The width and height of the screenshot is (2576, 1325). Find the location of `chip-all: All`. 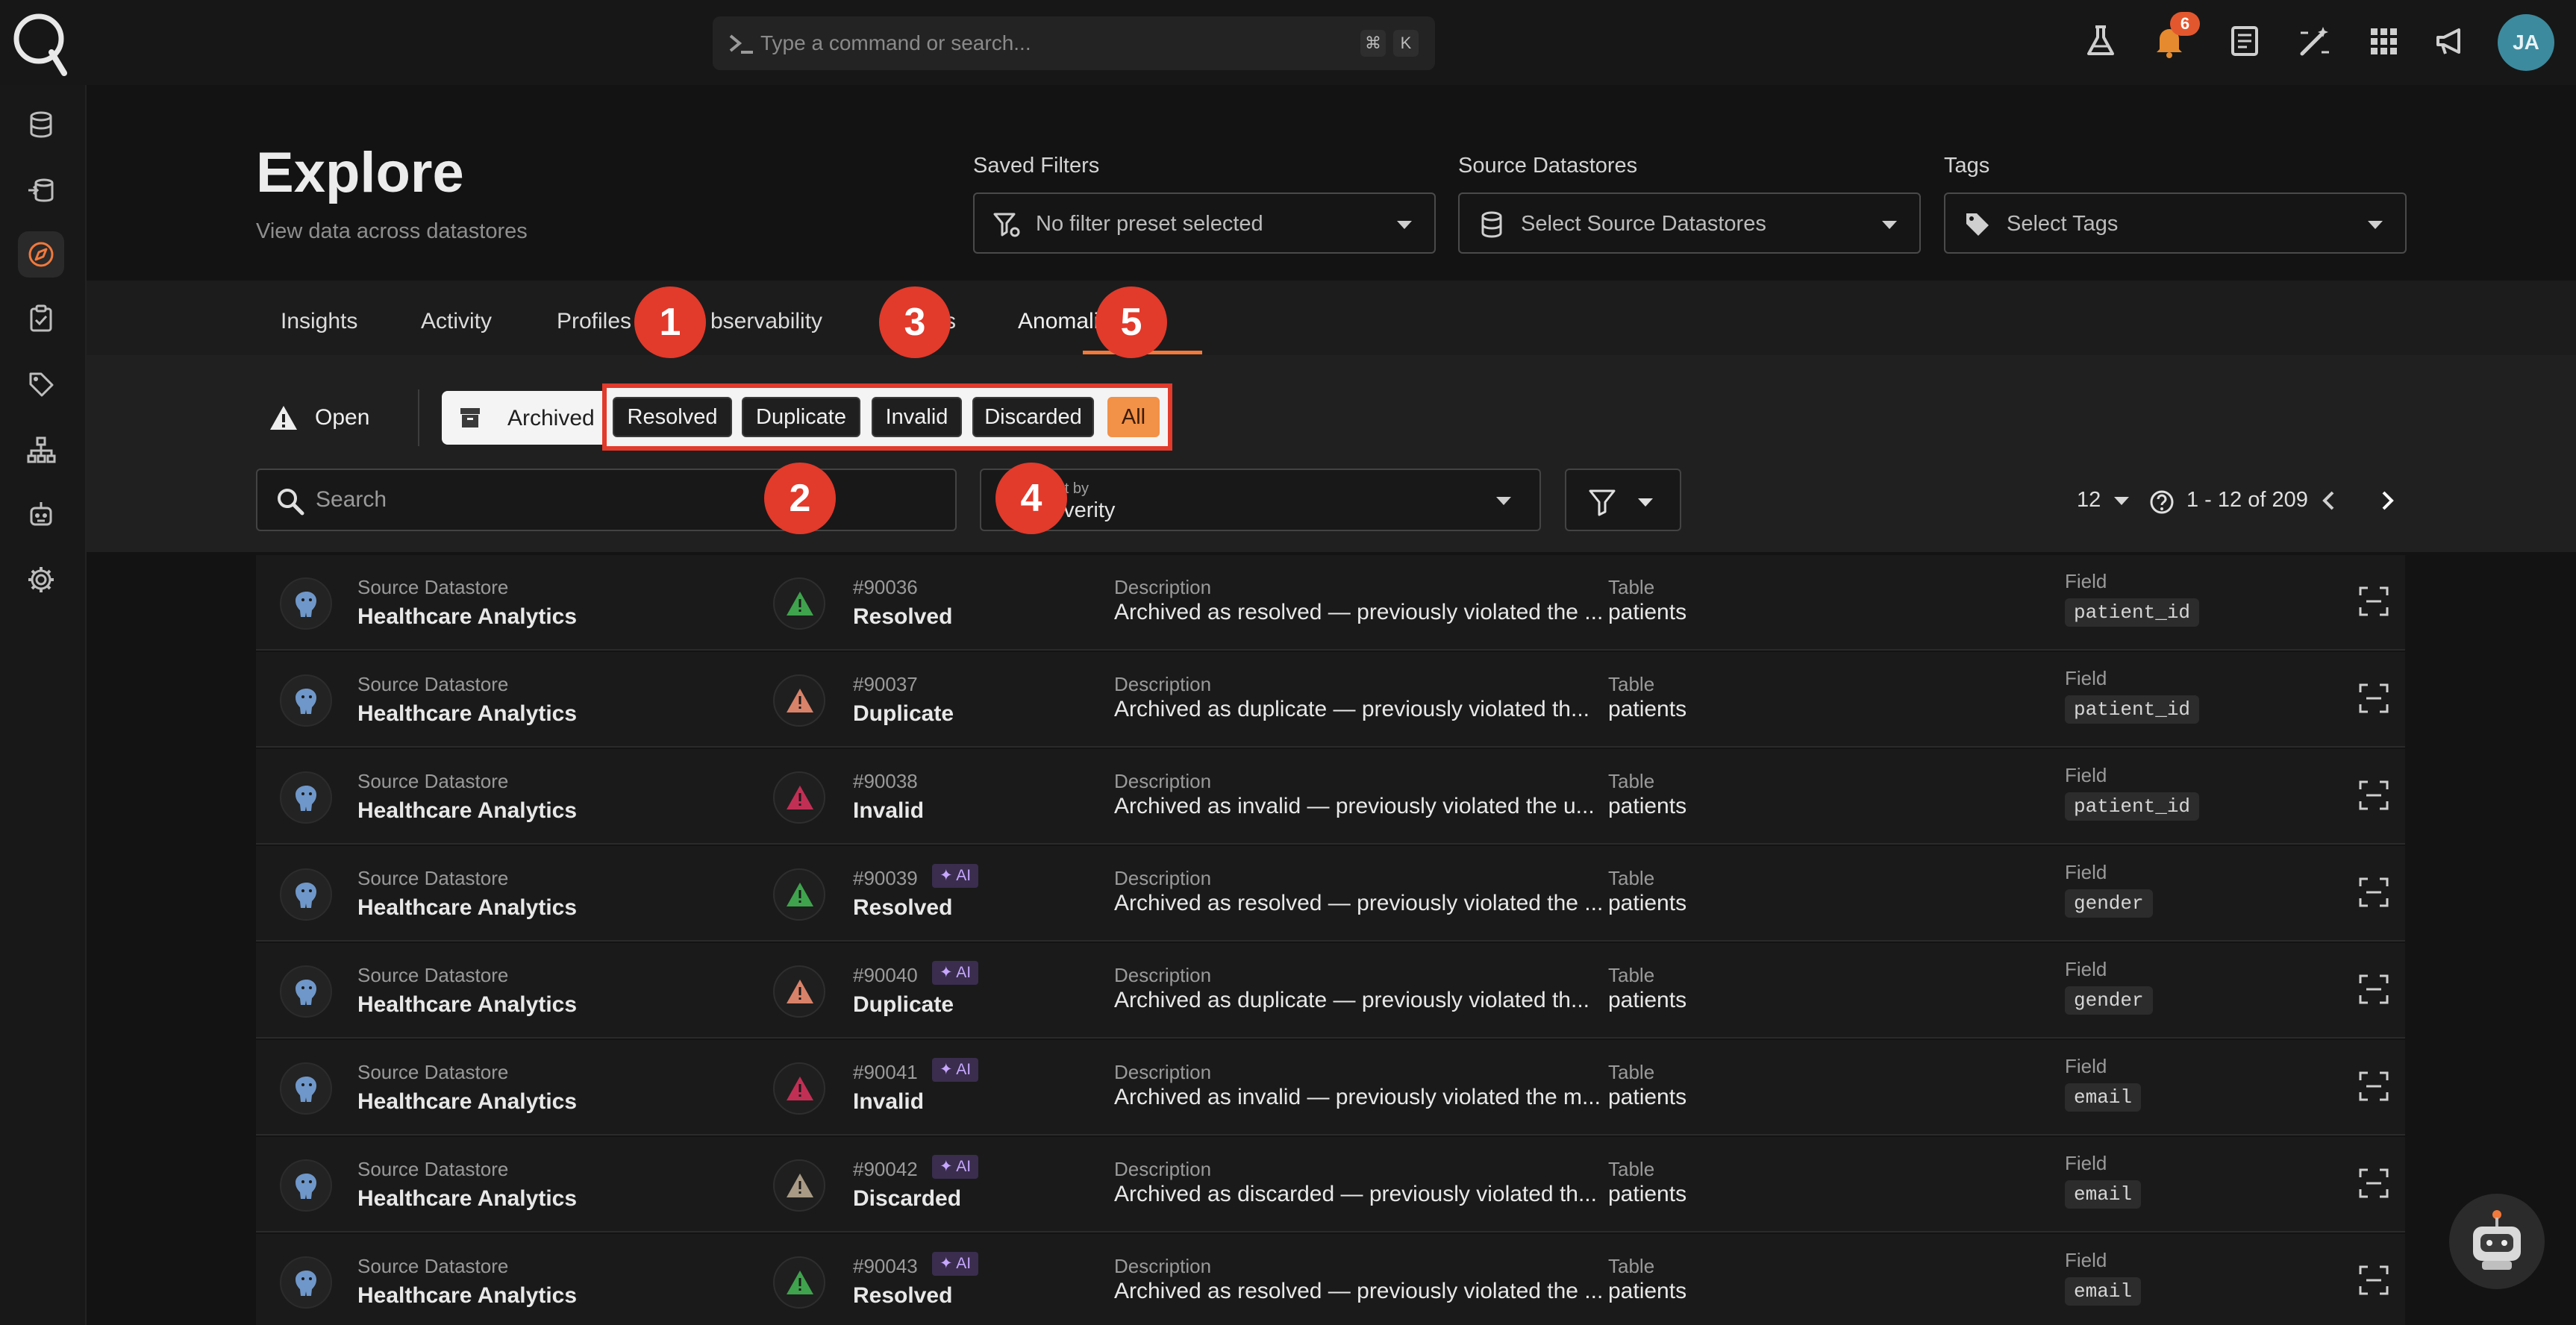

chip-all: All is located at coordinates (1133, 417).